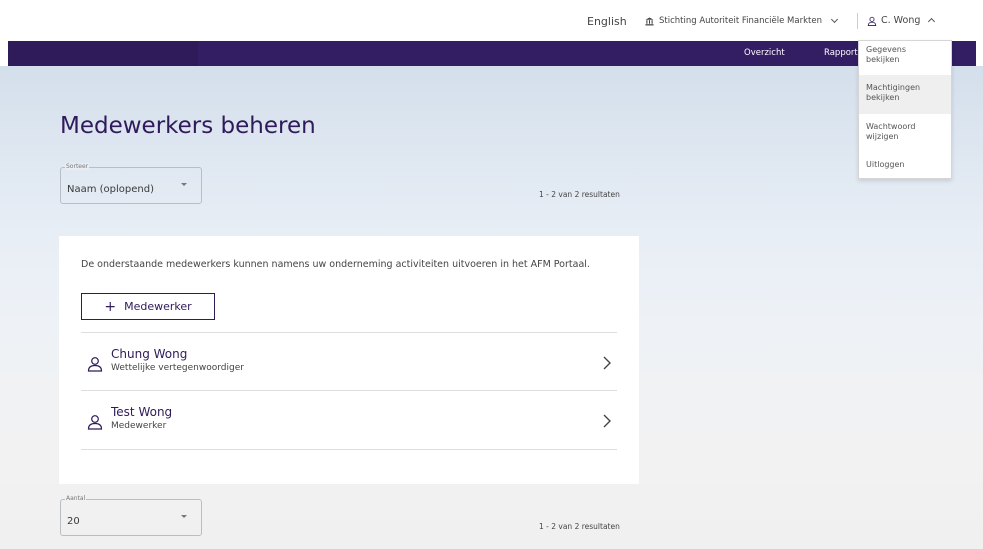 This screenshot has width=983, height=549. I want to click on menu-item-machtigingen-bekijken: Machtigingen bekijken, so click(905, 94).